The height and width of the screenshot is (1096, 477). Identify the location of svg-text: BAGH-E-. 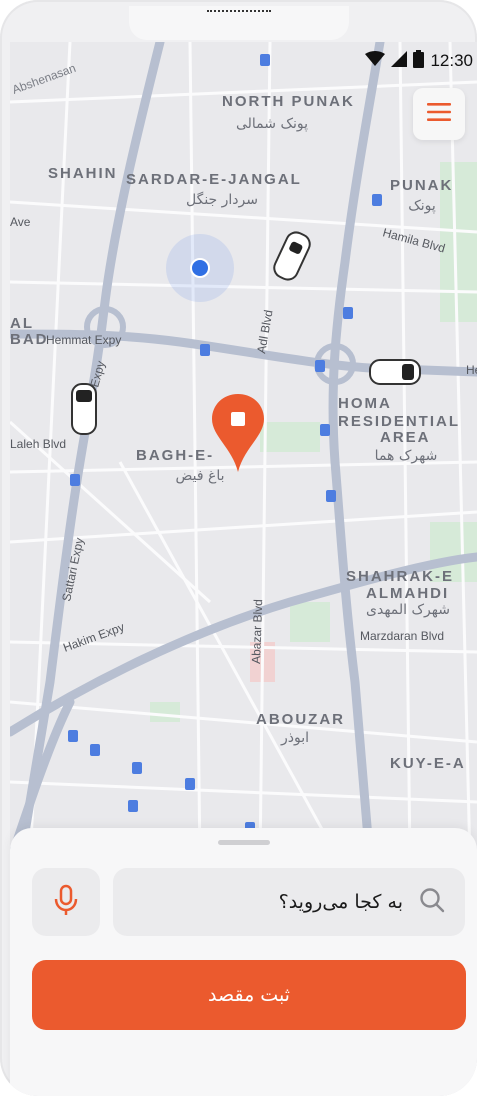
(175, 455).